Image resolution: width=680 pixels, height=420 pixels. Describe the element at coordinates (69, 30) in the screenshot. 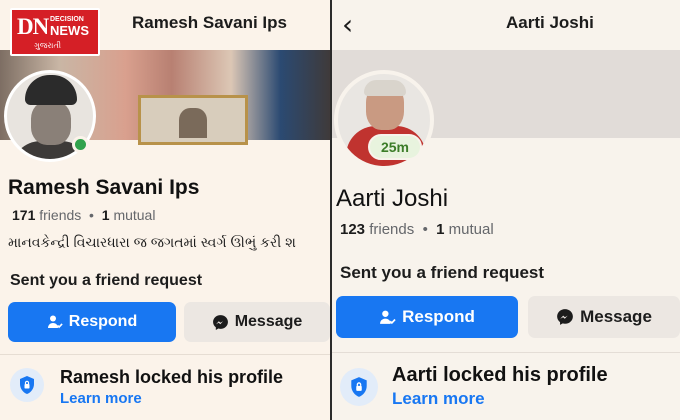

I see `logo-news: NEWS` at that location.